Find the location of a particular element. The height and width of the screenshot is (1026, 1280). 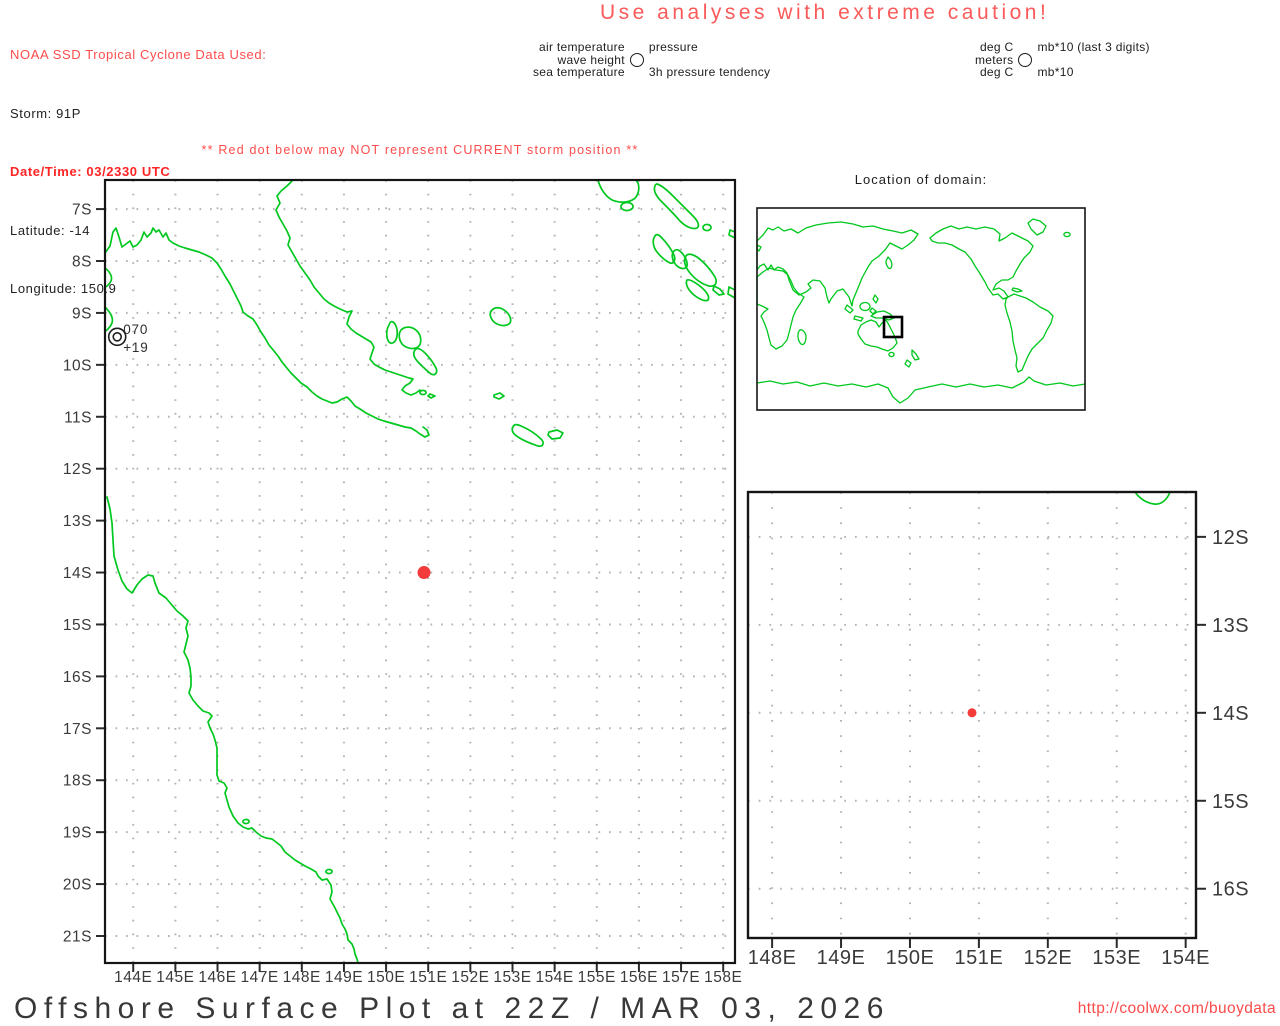

legend-sea-temperature: sea temperature is located at coordinates (579, 72).